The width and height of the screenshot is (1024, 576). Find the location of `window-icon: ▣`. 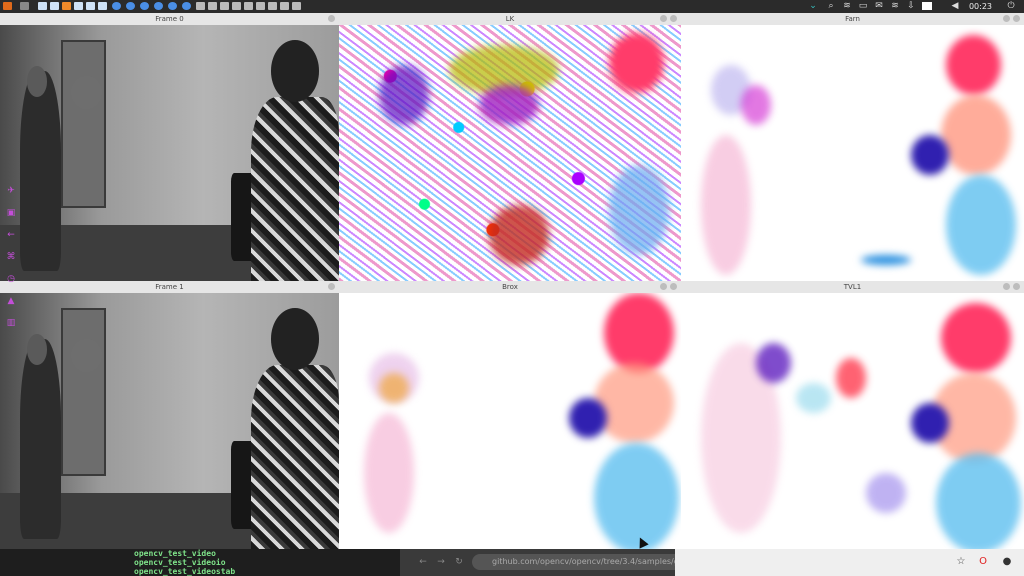

window-icon: ▣ is located at coordinates (11, 213).